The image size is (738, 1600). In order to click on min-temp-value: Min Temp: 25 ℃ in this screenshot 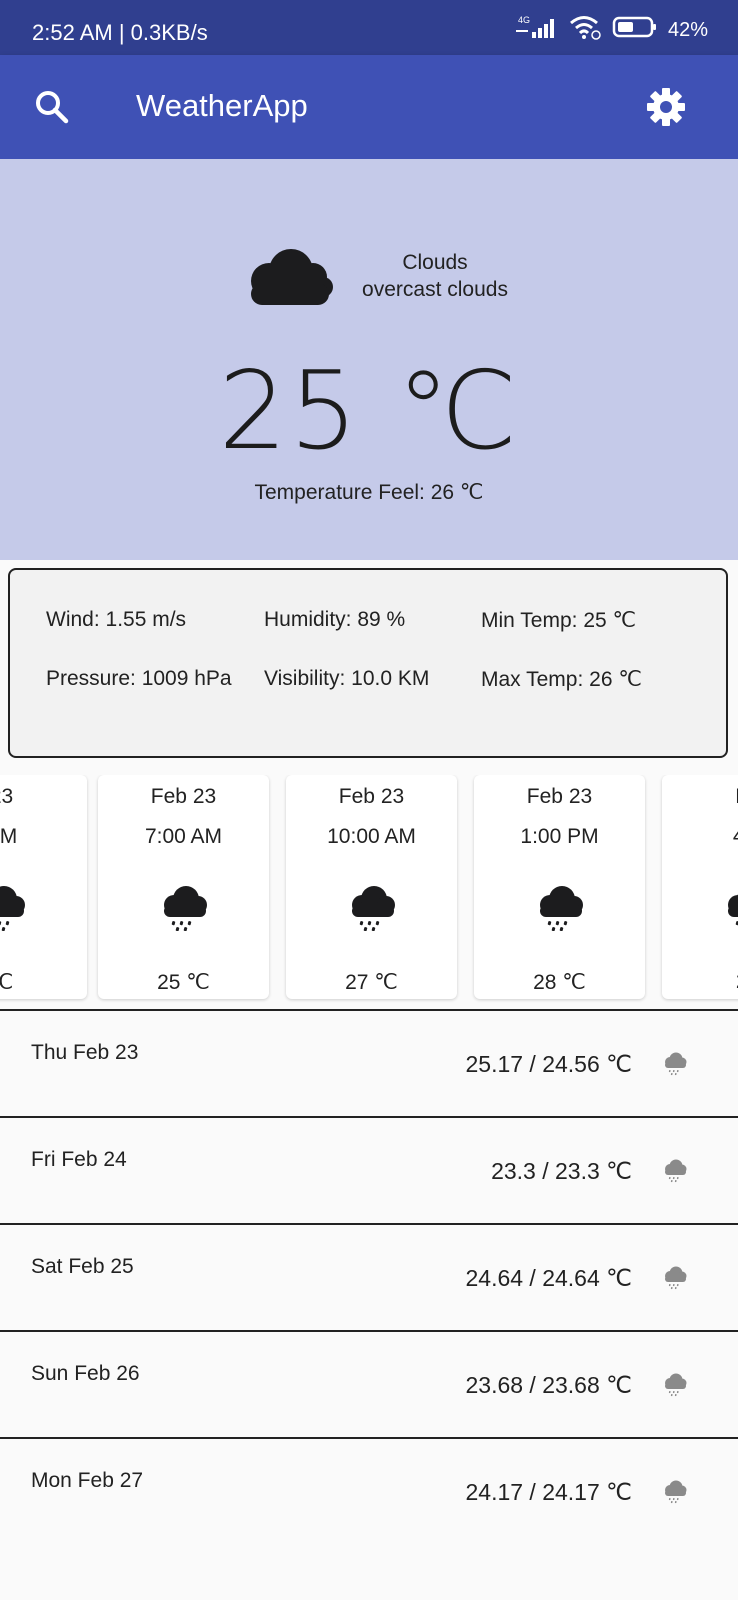, I will do `click(559, 620)`.